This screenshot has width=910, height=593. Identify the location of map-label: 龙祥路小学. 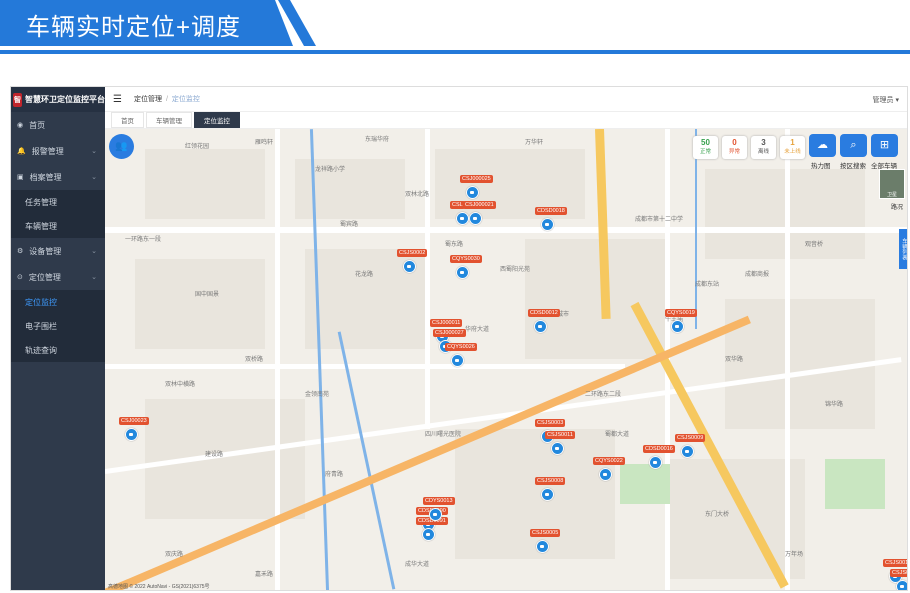
(330, 170).